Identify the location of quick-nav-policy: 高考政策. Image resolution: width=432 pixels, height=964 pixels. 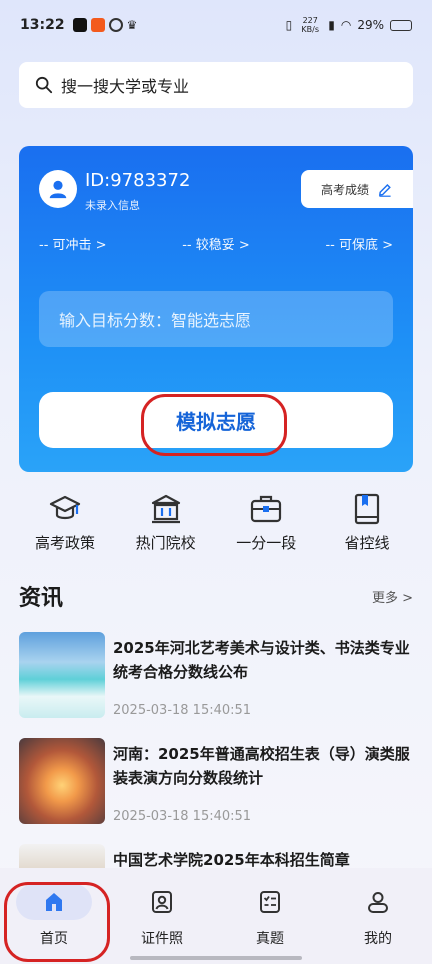
(65, 522).